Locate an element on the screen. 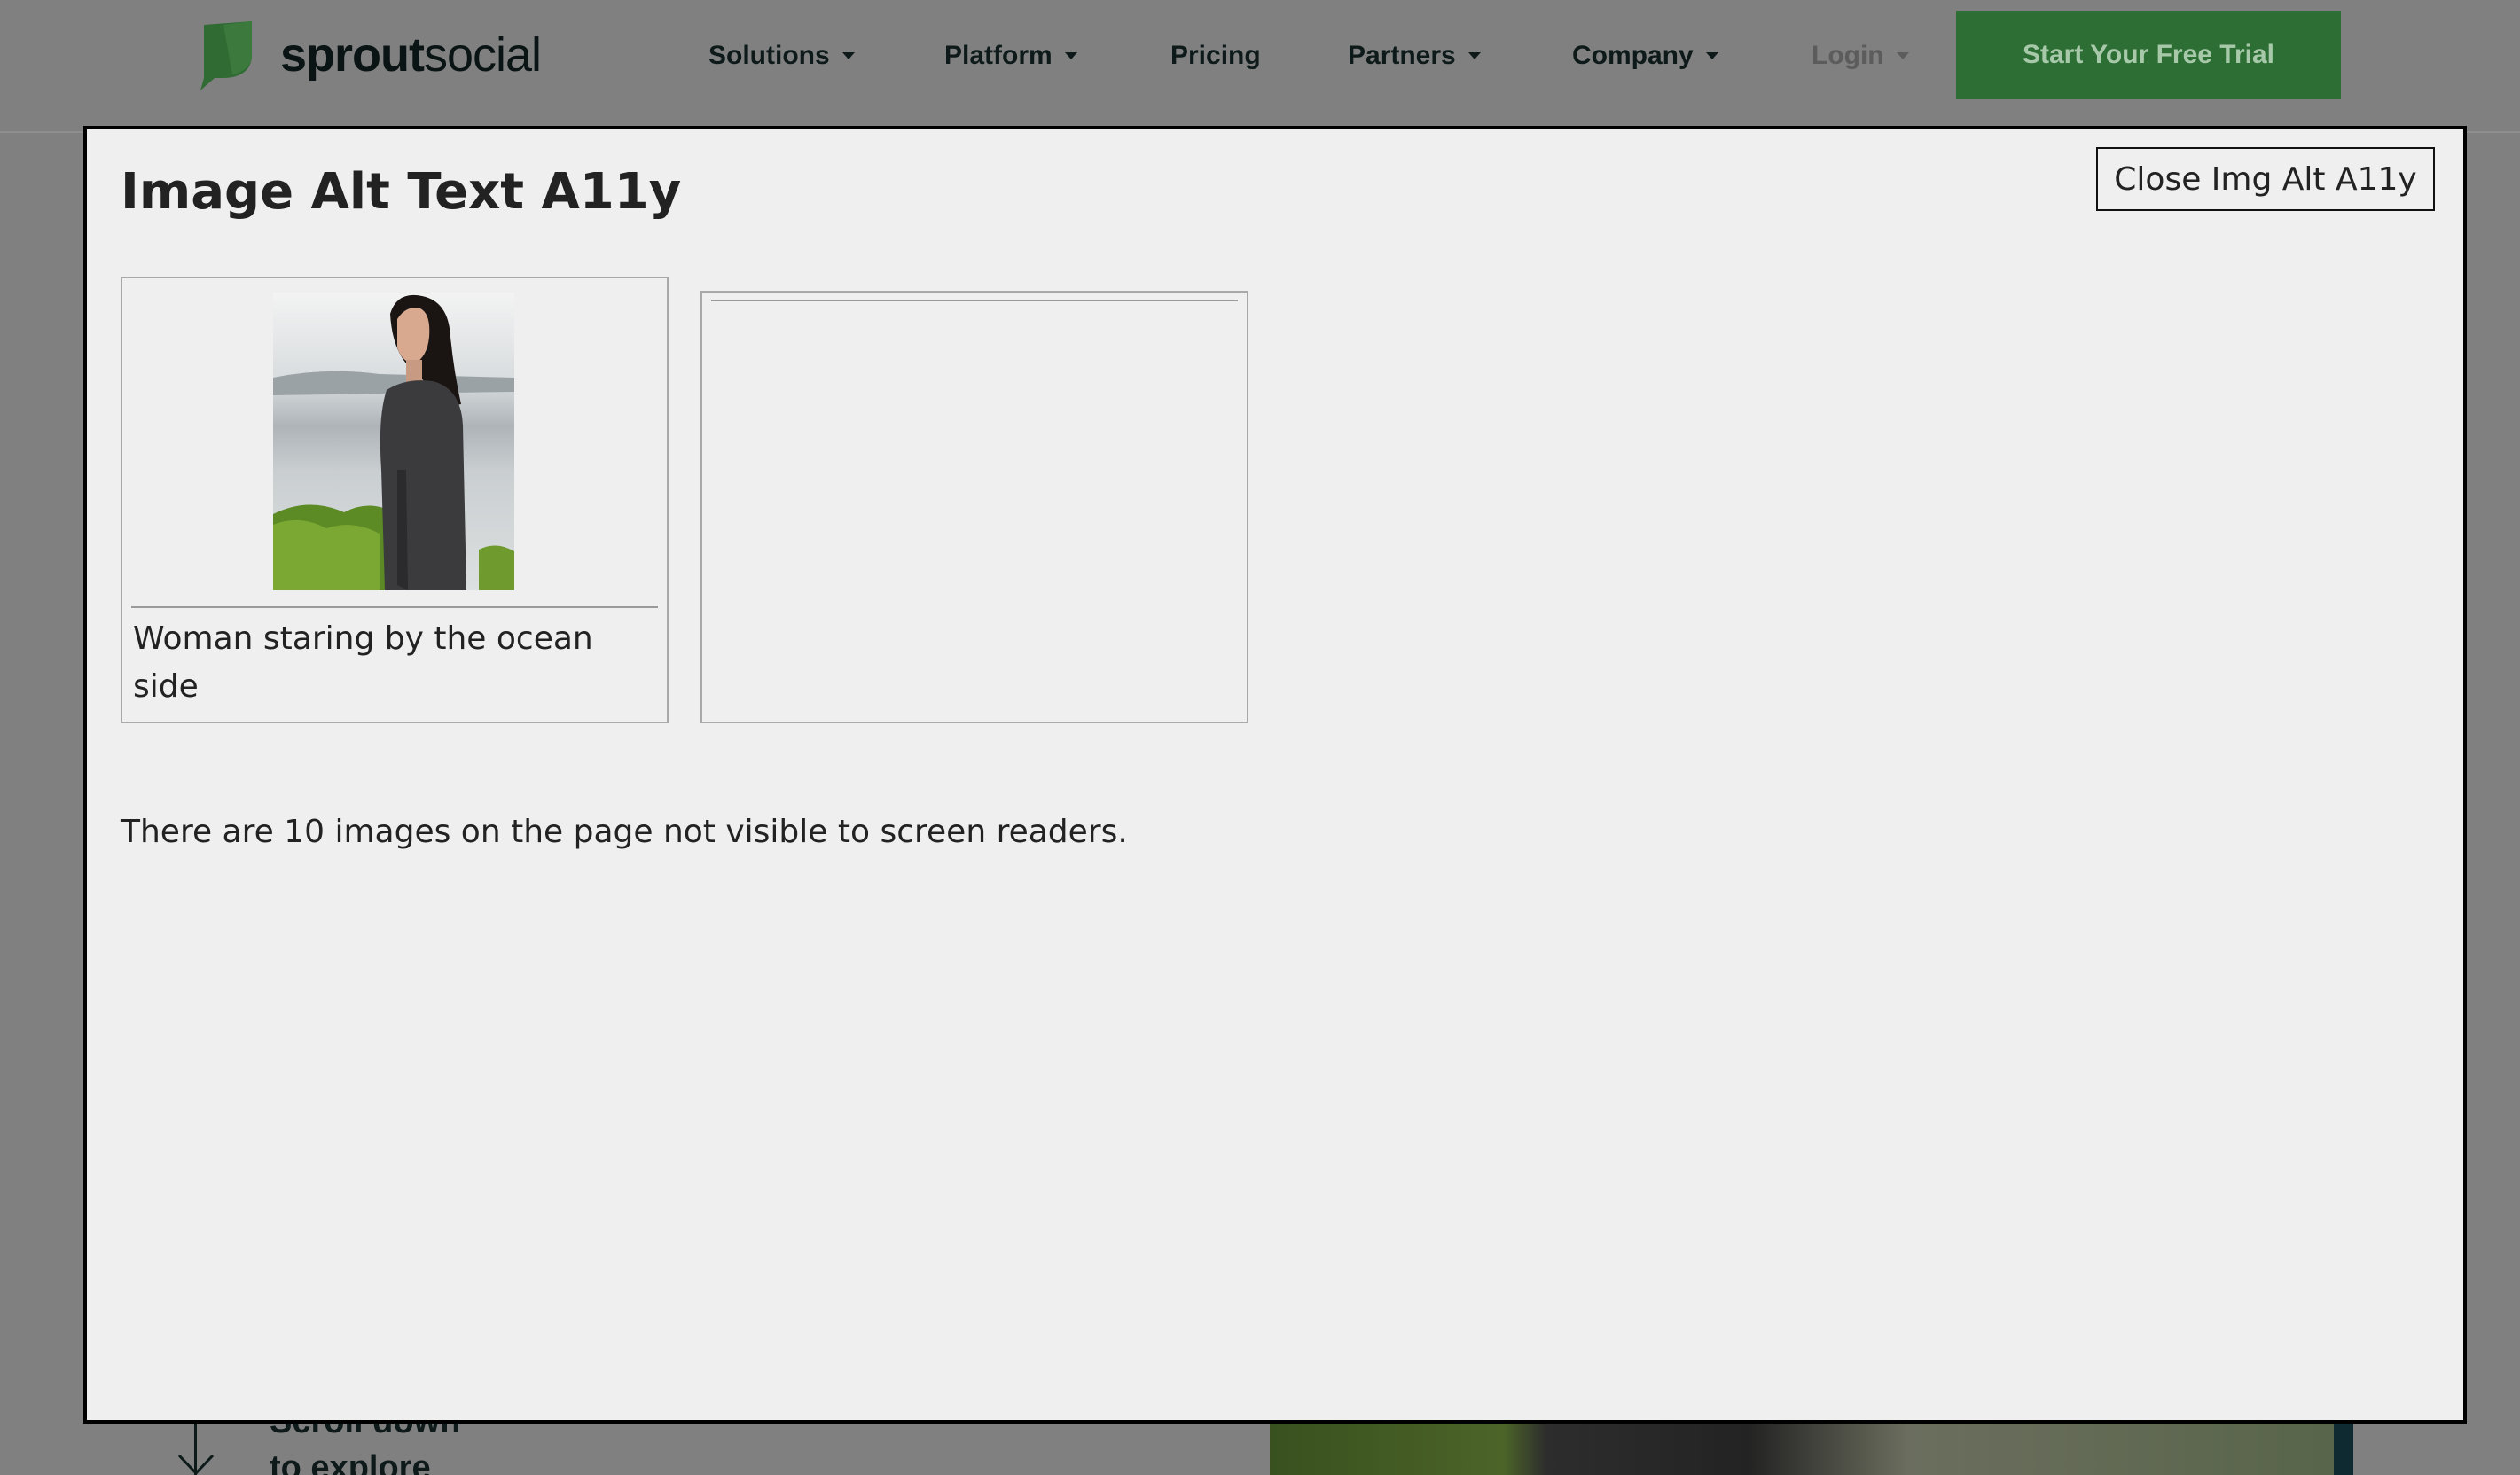 The image size is (2520, 1475). image-card-empty is located at coordinates (974, 507).